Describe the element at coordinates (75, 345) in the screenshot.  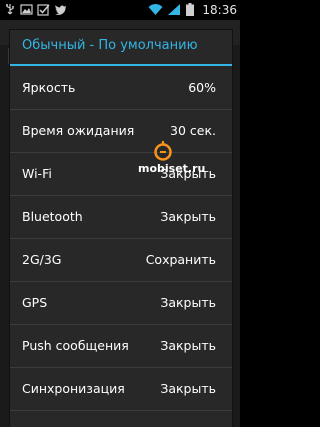
I see `setting-label: Push сообщения` at that location.